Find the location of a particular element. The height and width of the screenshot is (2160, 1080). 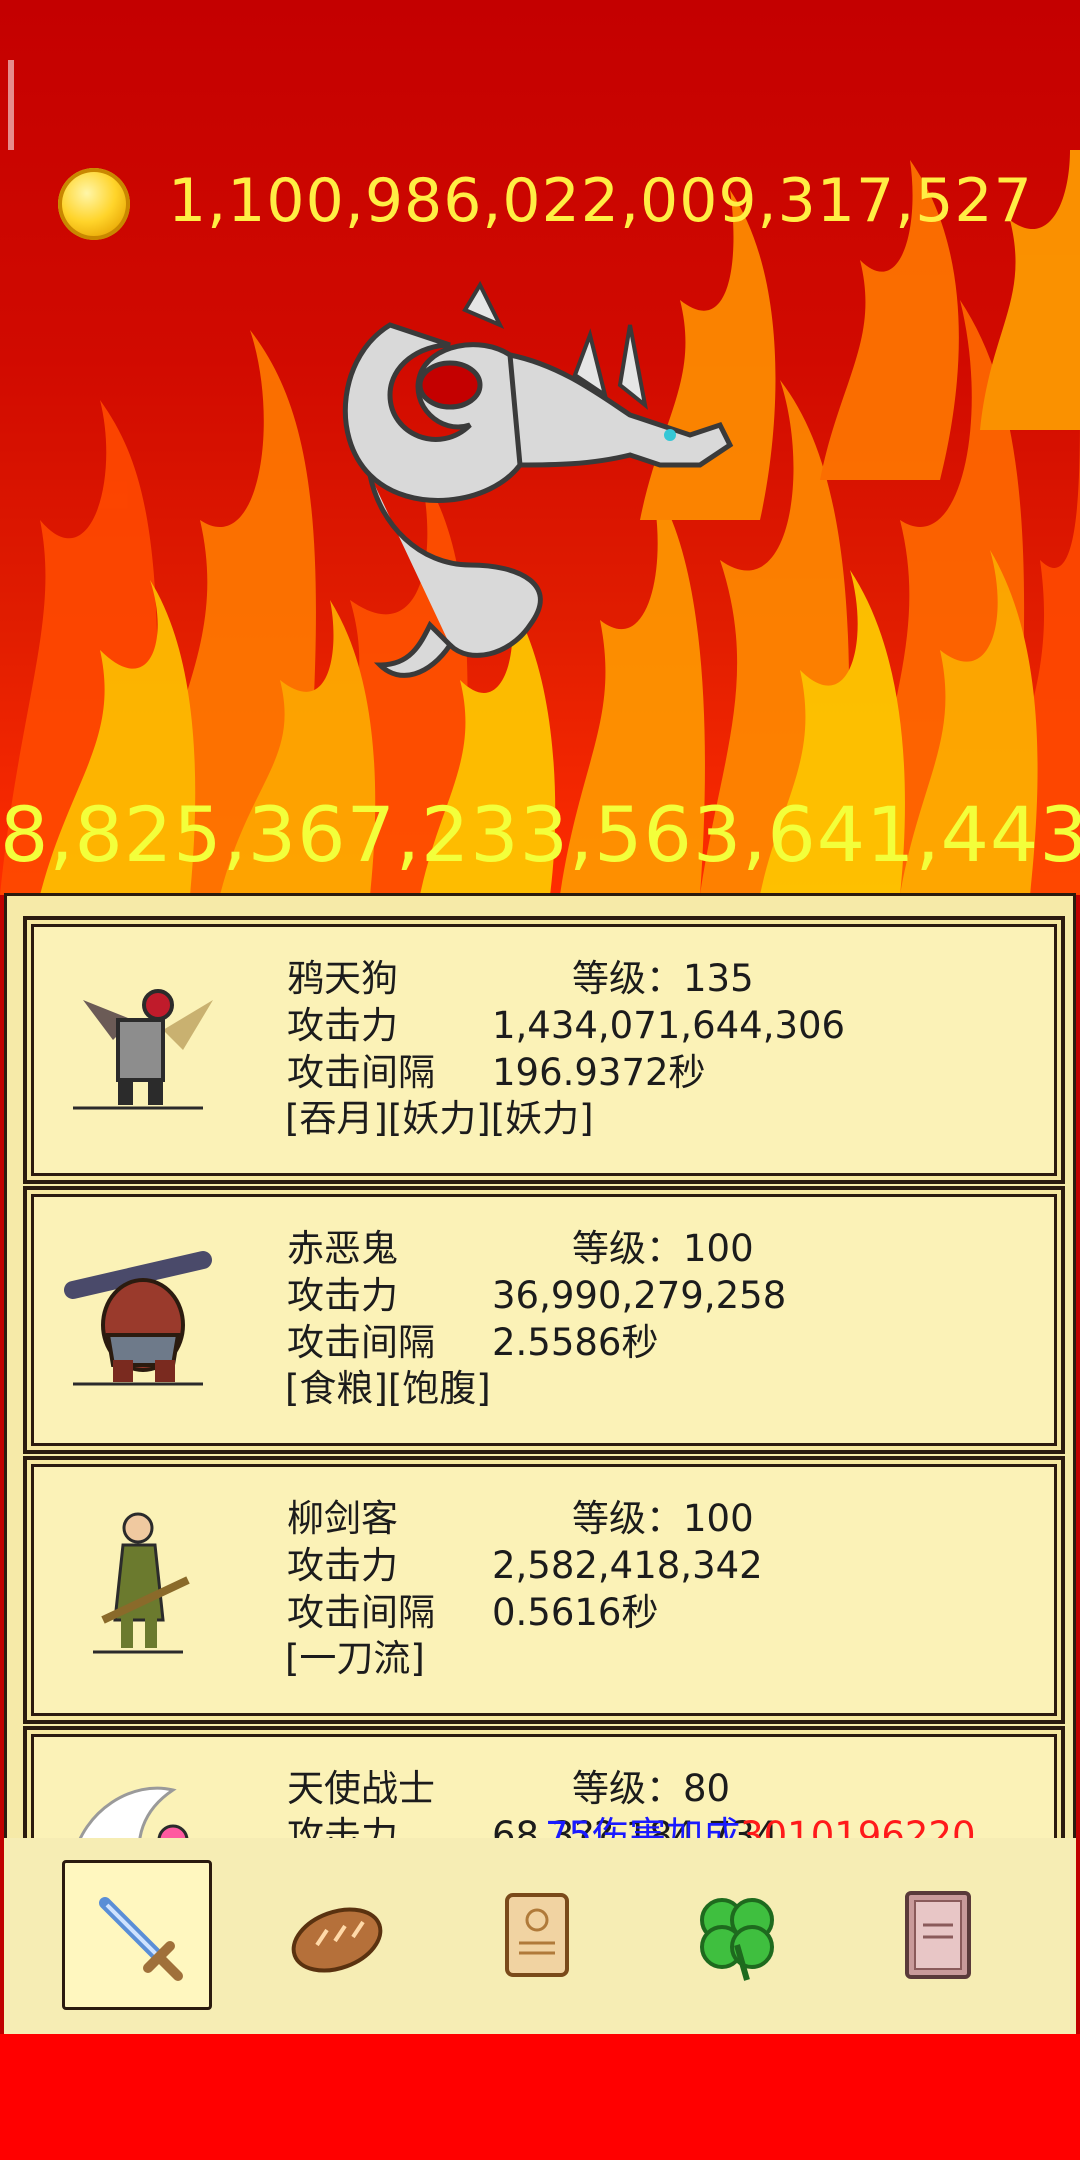

bottom-red-bar is located at coordinates (540, 2097).